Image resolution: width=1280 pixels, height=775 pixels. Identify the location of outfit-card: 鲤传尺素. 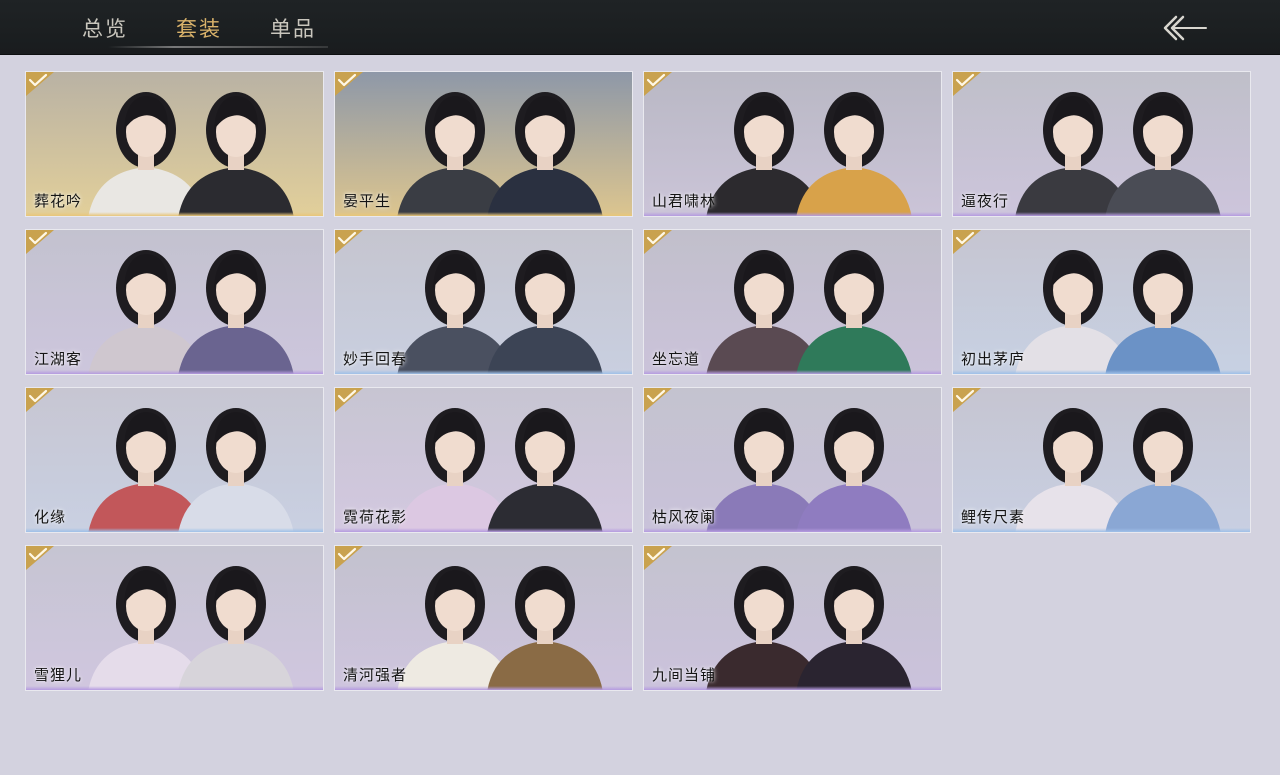
(1101, 460).